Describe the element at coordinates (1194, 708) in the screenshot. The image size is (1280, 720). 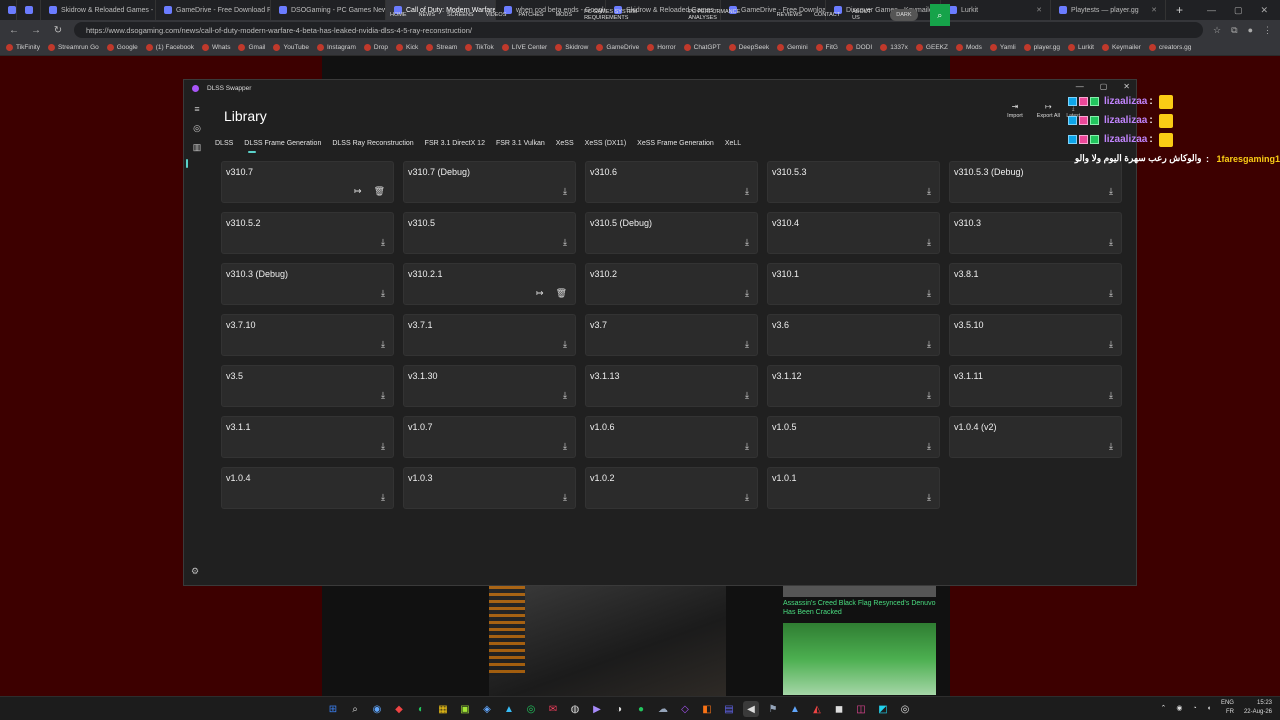
I see `network-icon: ◔` at that location.